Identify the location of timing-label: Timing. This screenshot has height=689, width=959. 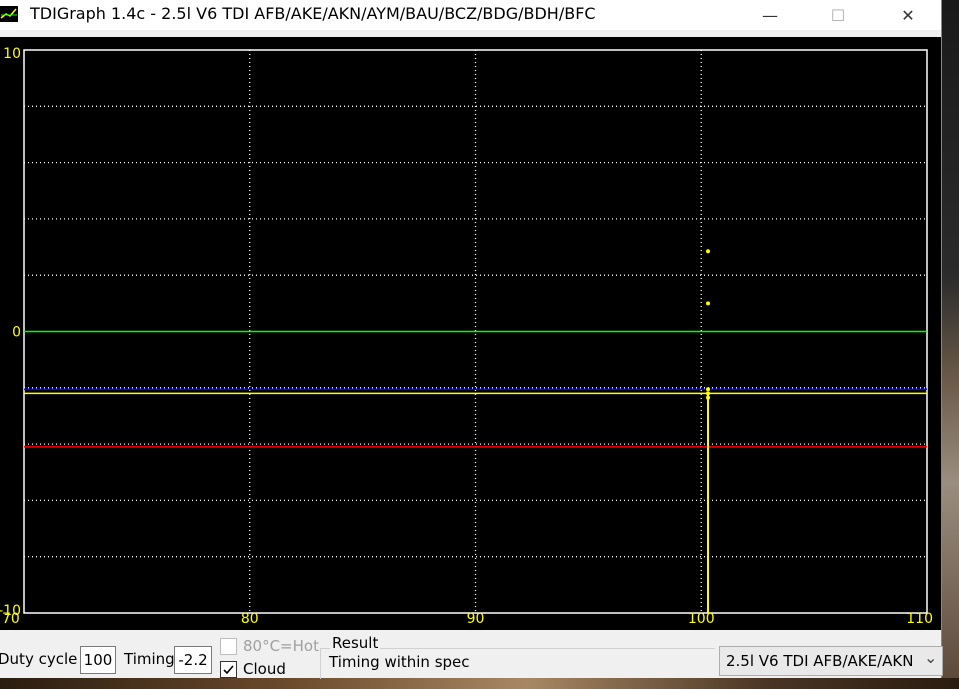
(149, 659).